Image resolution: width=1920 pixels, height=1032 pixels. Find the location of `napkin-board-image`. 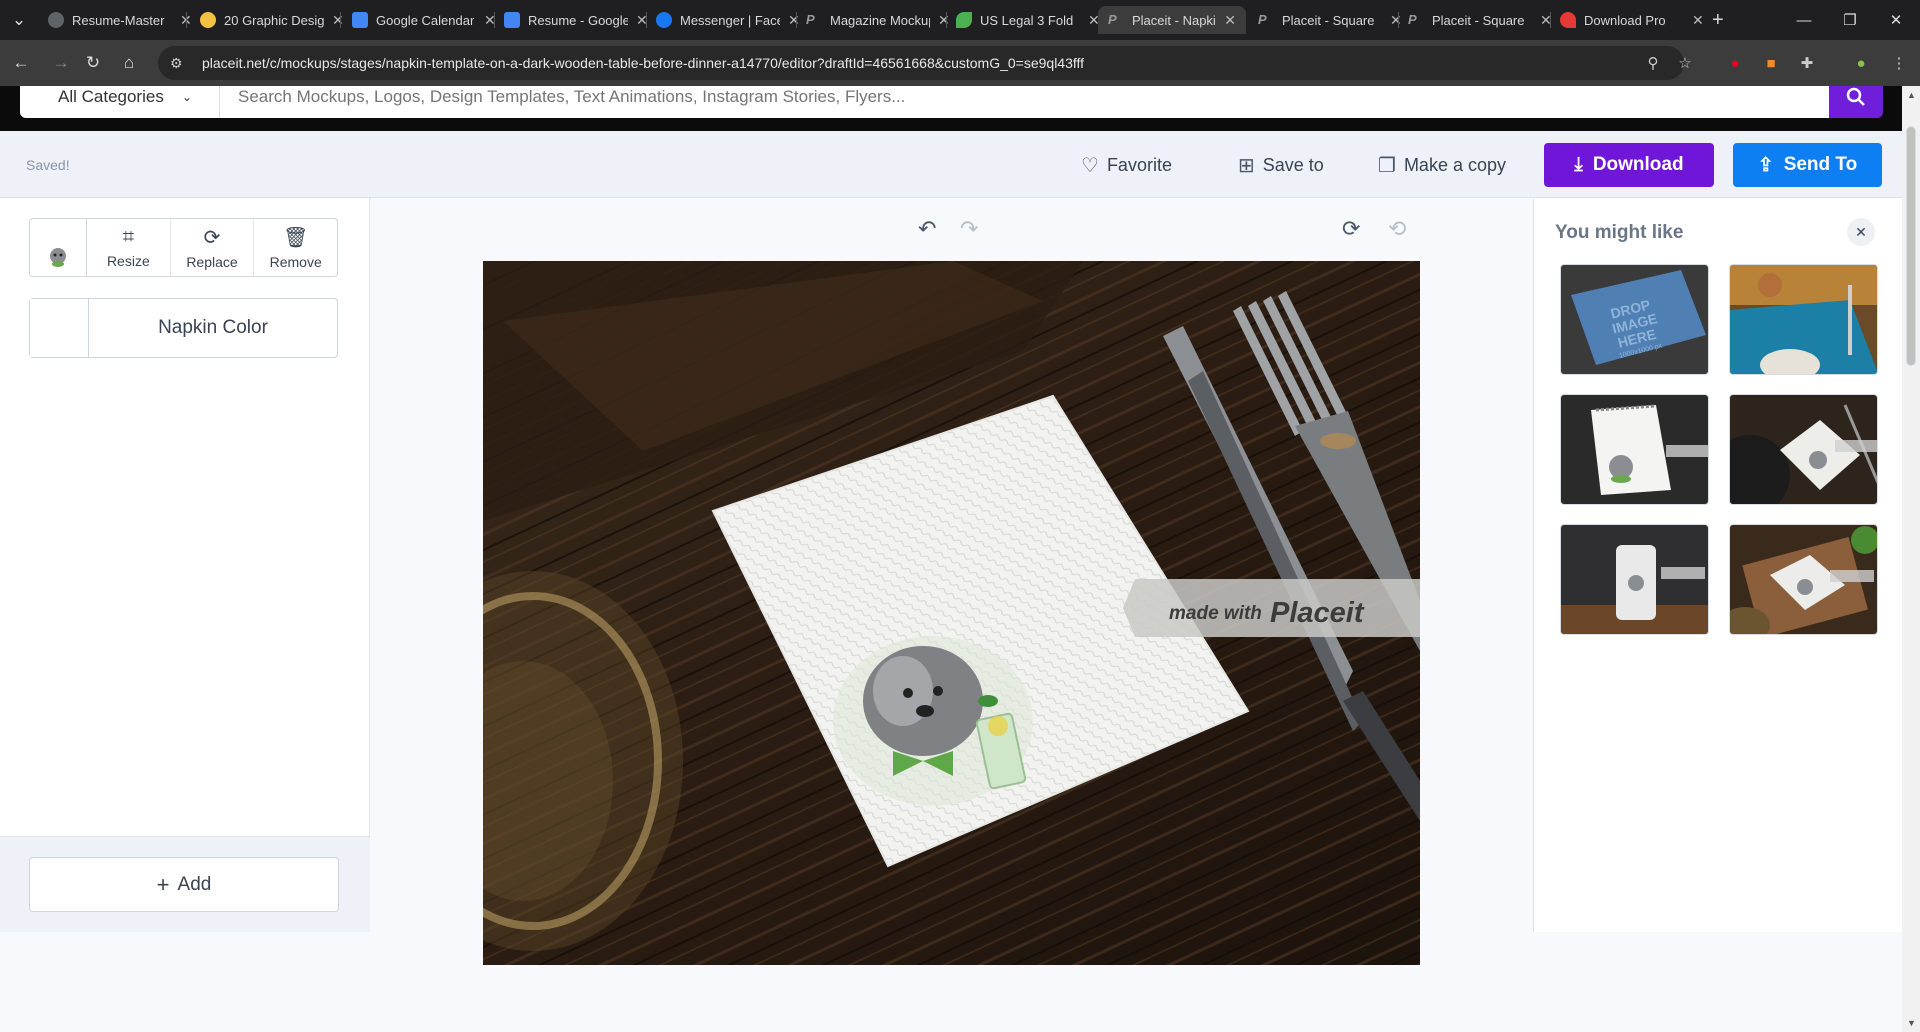

napkin-board-image is located at coordinates (1803, 579).